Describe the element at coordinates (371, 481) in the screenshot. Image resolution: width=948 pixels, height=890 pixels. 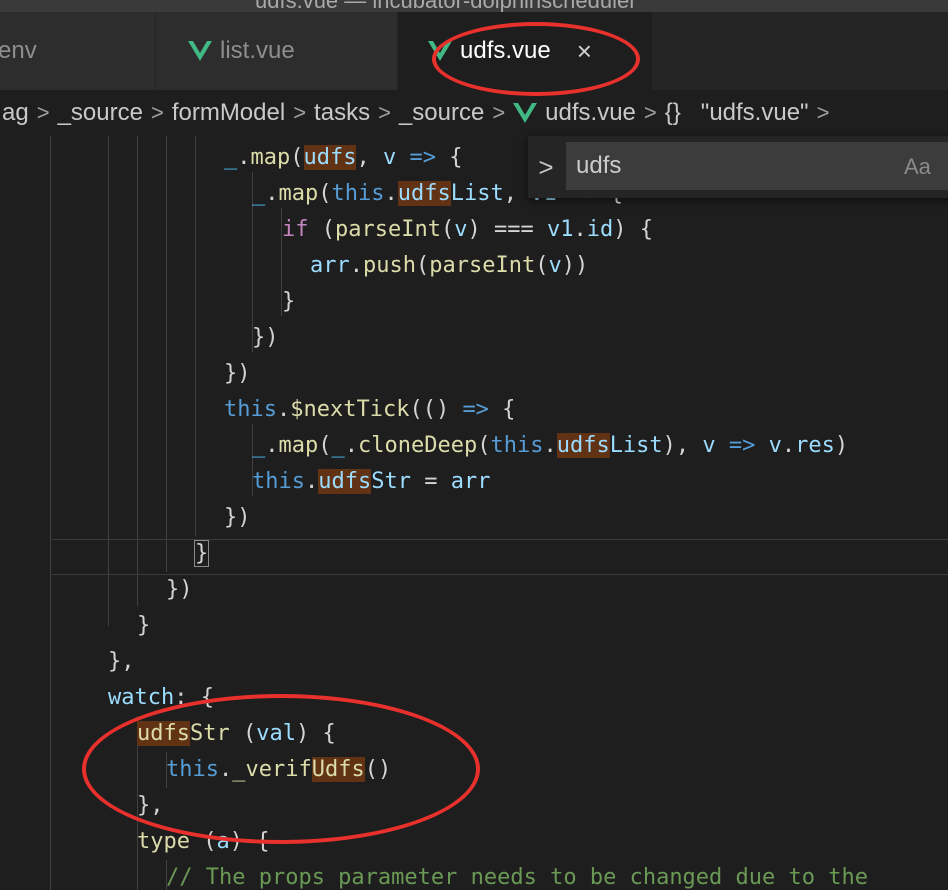
I see `code-line-10: this.udfsStr = arr` at that location.